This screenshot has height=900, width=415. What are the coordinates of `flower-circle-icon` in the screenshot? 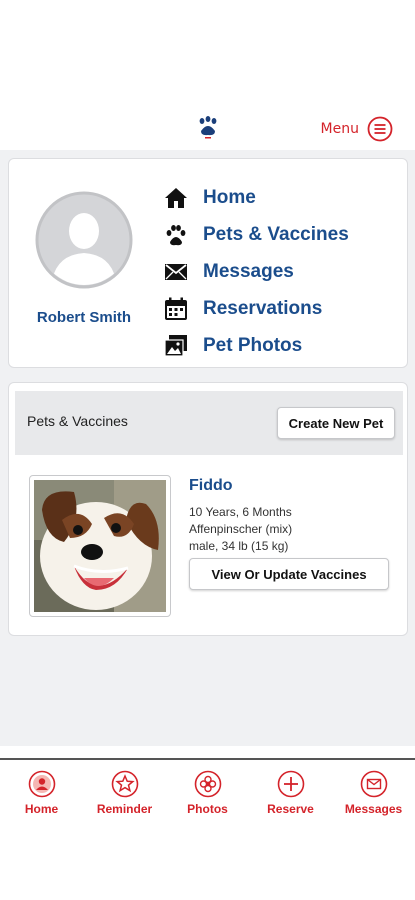 It's located at (207, 784).